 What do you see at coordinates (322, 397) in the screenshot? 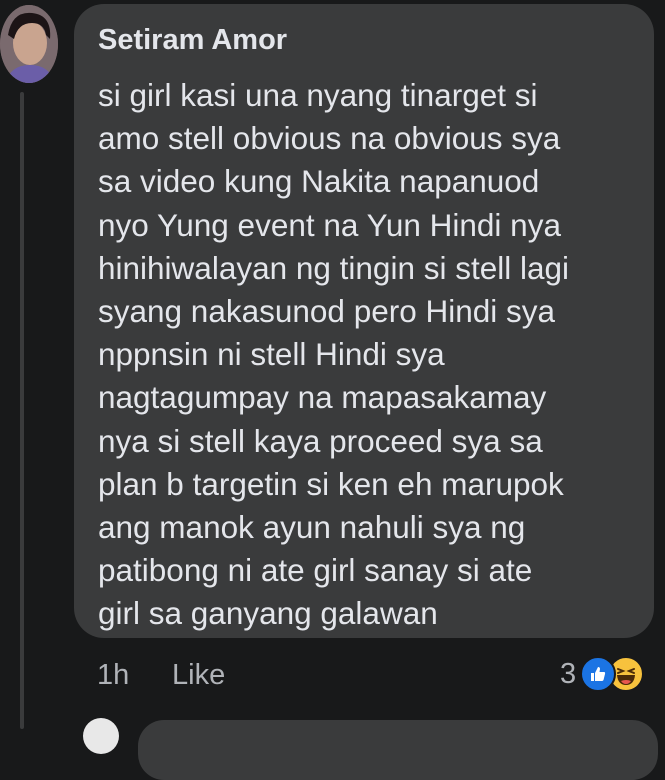
I see `comment-line: nagtagumpay na mapasakamay` at bounding box center [322, 397].